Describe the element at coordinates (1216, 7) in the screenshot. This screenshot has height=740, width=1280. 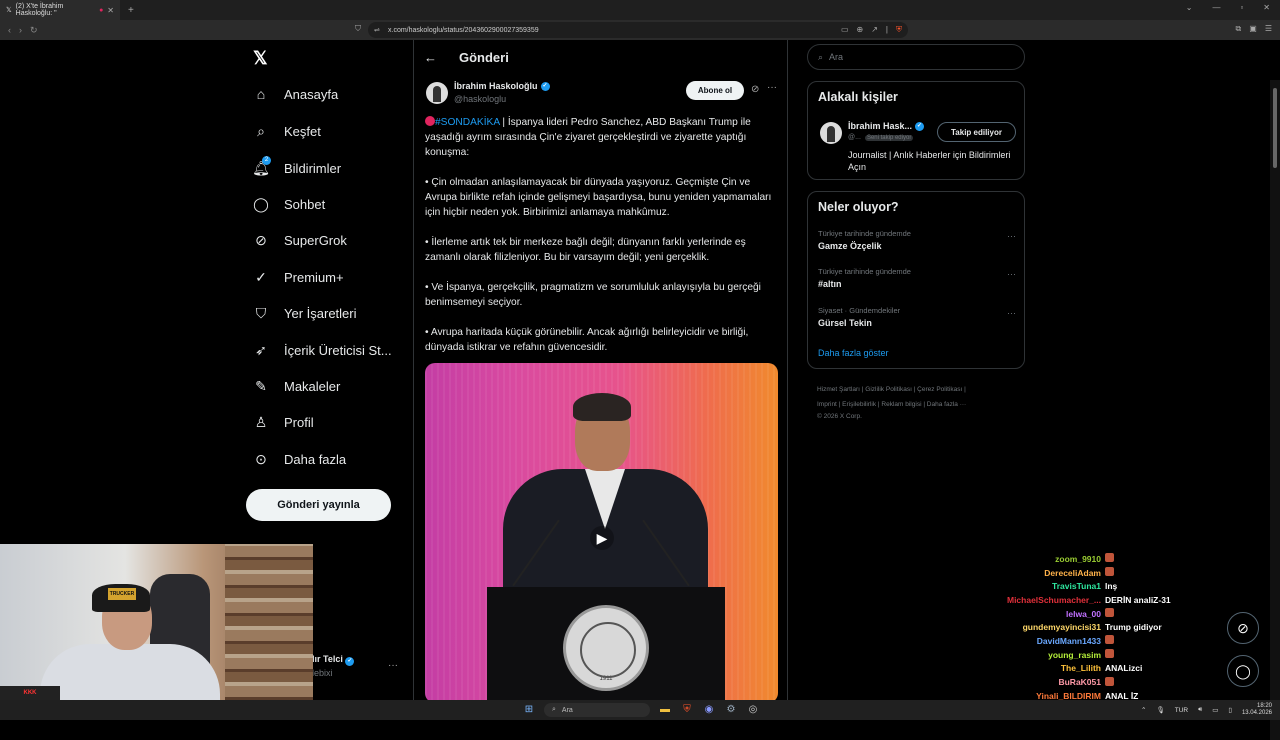
I see `minimize-icon: —` at that location.